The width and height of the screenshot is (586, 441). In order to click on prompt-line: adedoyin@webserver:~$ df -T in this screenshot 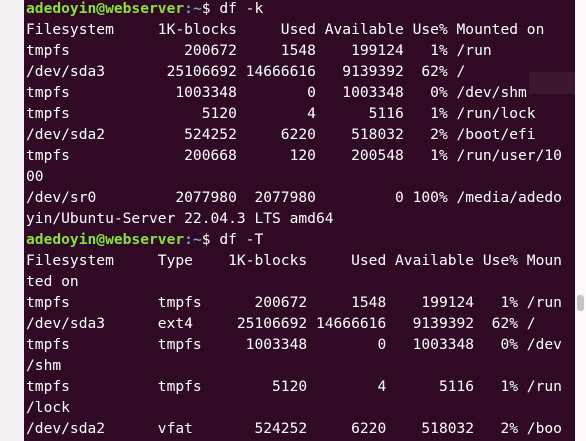, I will do `click(144, 239)`.